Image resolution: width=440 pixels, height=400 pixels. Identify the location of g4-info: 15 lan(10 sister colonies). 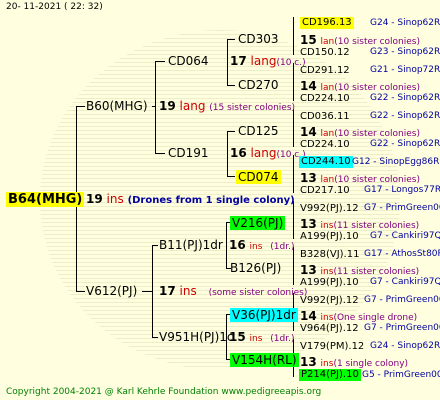
(360, 40).